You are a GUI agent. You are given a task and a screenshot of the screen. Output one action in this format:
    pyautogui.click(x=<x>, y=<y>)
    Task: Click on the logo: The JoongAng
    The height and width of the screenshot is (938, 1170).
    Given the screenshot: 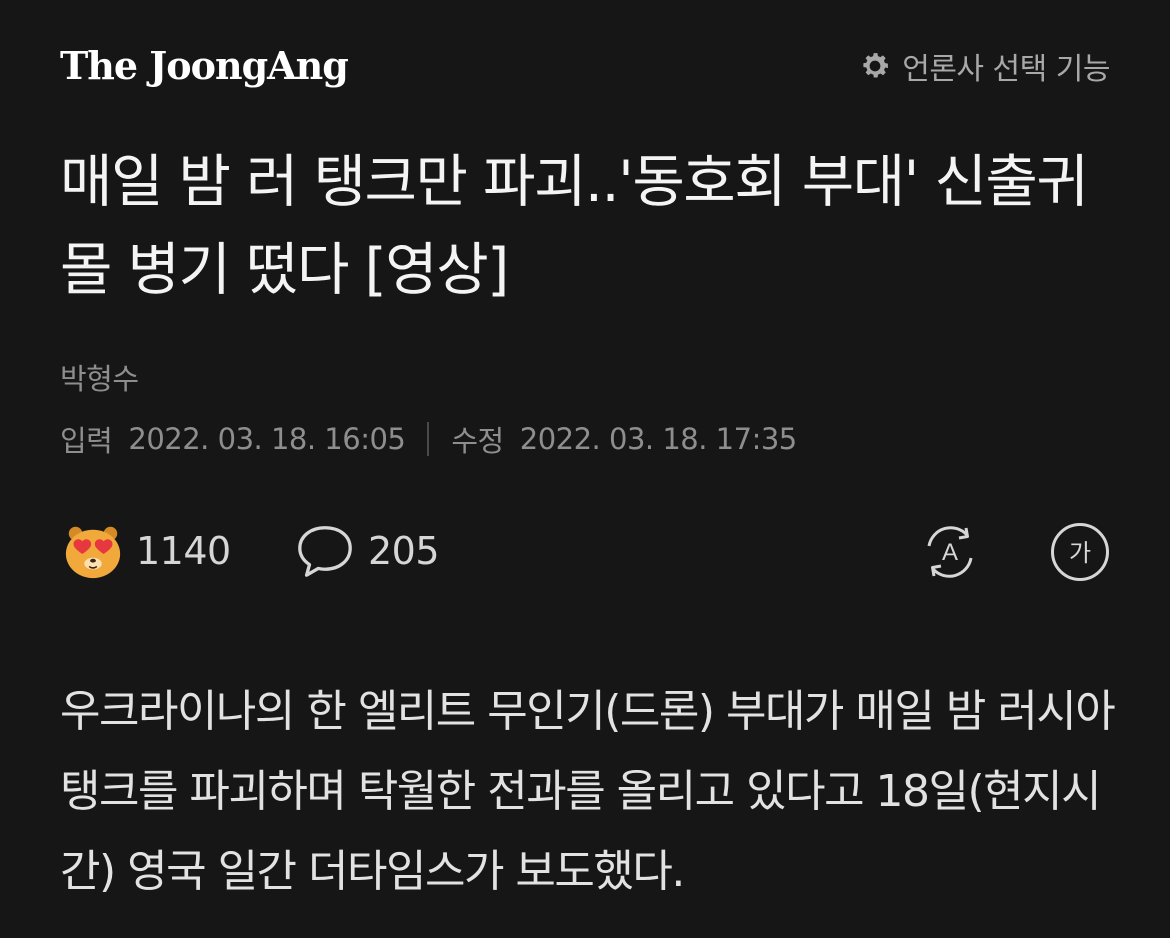 What is the action you would take?
    pyautogui.click(x=204, y=66)
    